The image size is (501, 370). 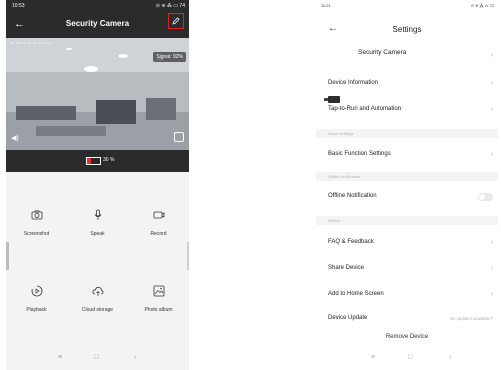 I want to click on battery-bar: 30 %, so click(x=97, y=161).